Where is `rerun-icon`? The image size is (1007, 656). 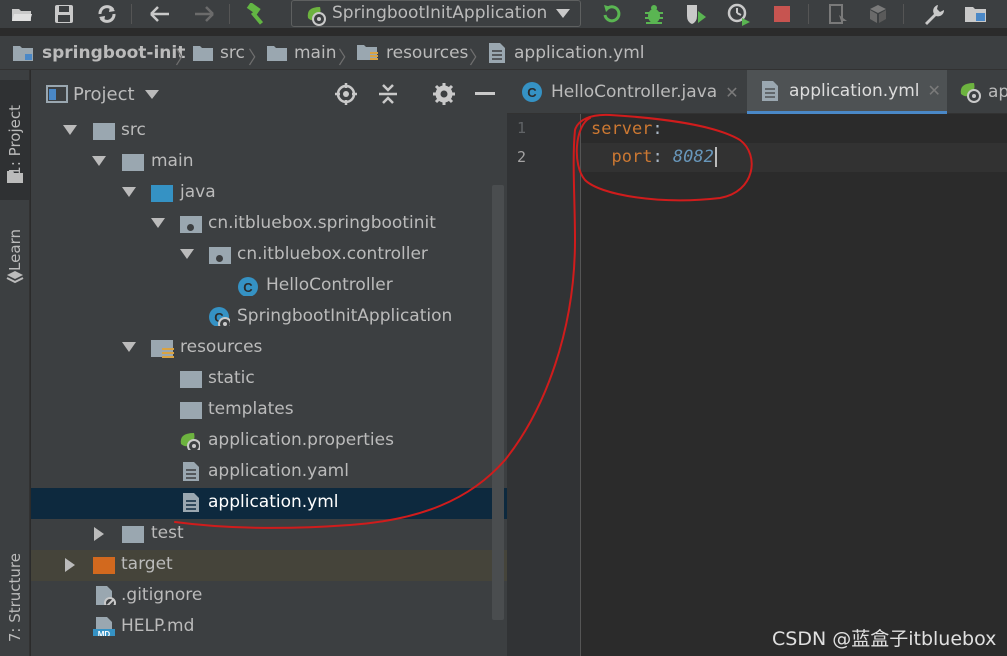 rerun-icon is located at coordinates (612, 14).